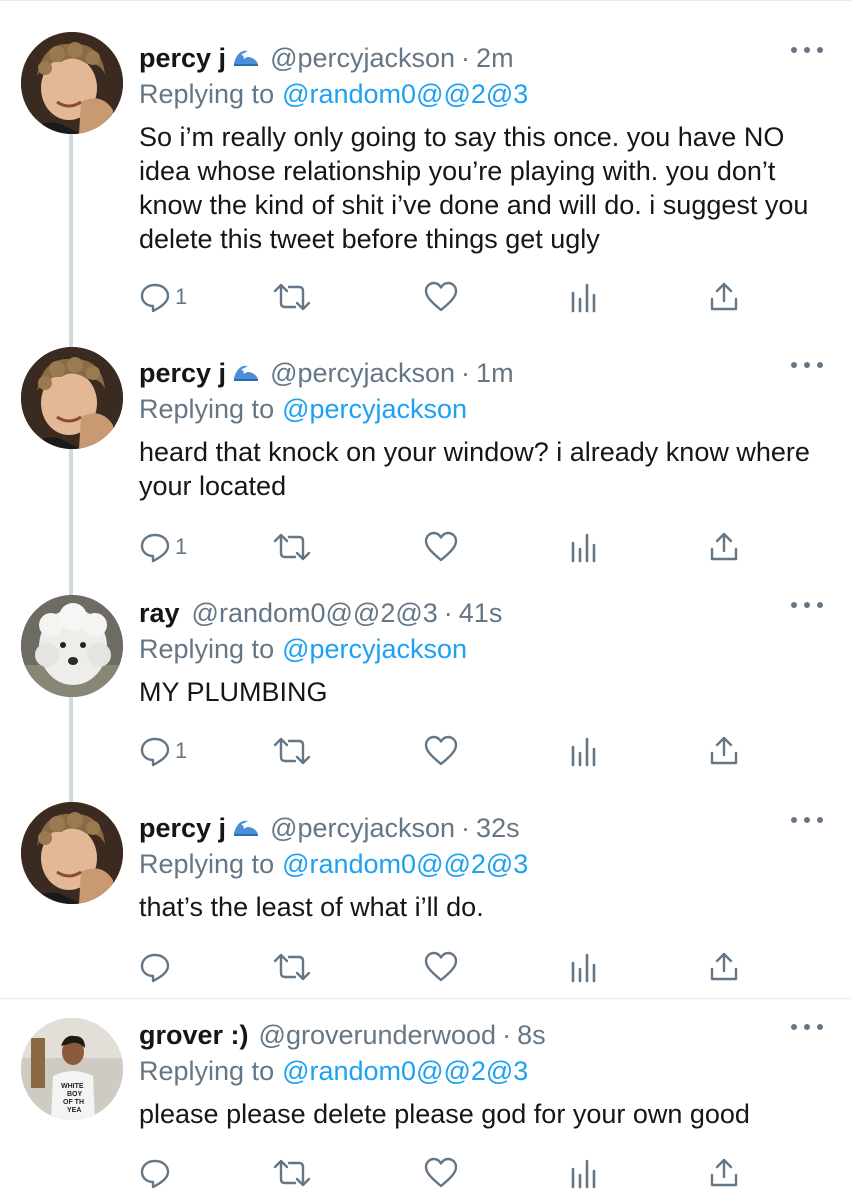 Image resolution: width=851 pixels, height=1200 pixels. I want to click on tweet-text: that’s the least of what i’ll do., so click(311, 907).